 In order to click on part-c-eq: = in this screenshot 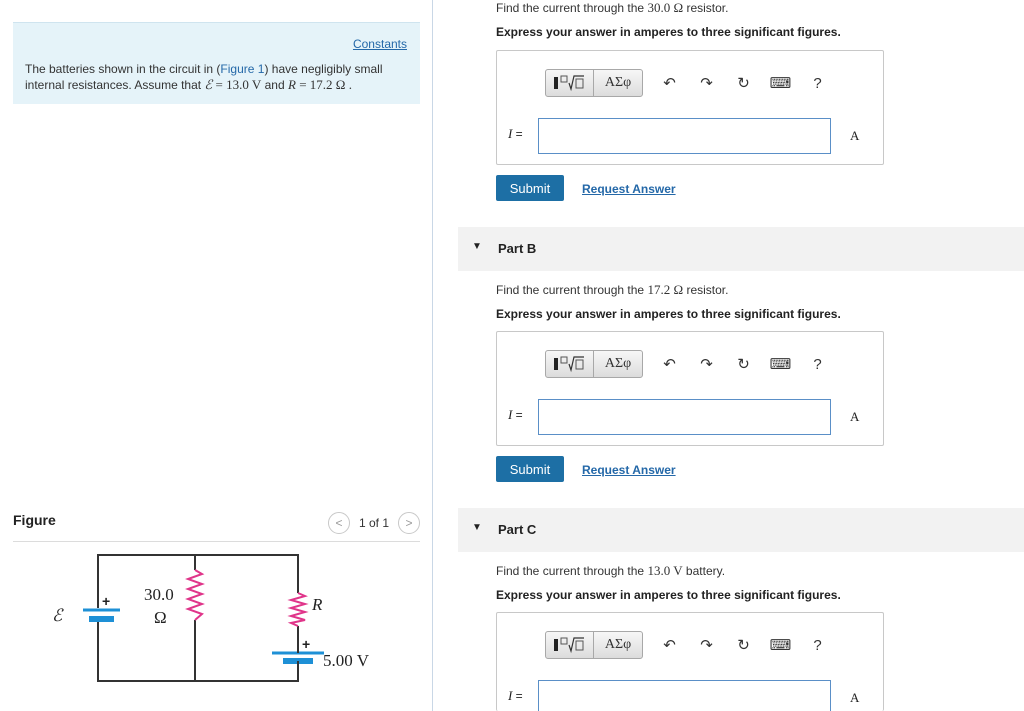, I will do `click(517, 696)`.